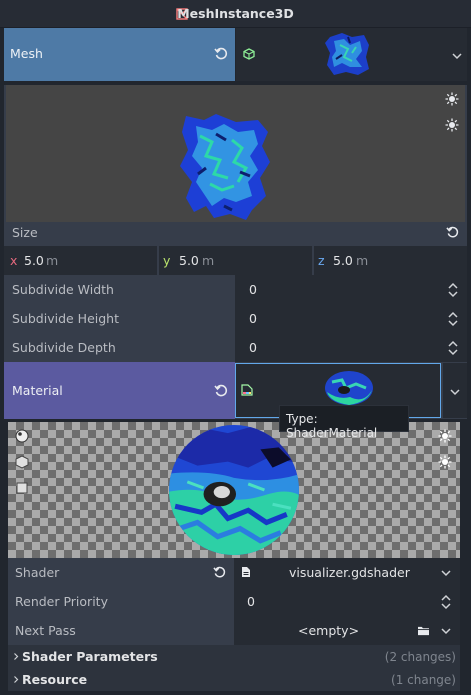  I want to click on material-preview-sphere, so click(234, 490).